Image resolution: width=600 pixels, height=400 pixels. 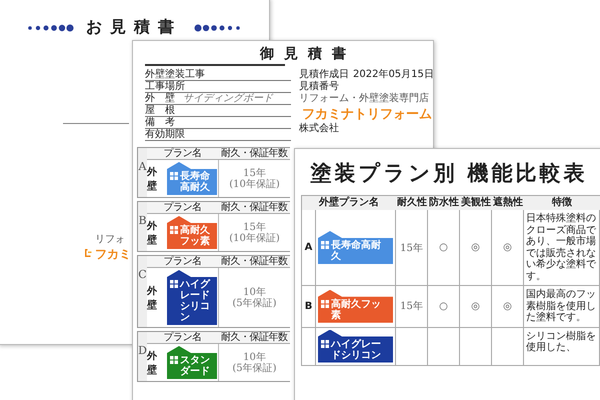 What do you see at coordinates (412, 203) in the screenshot?
I see `column-header: 耐久性` at bounding box center [412, 203].